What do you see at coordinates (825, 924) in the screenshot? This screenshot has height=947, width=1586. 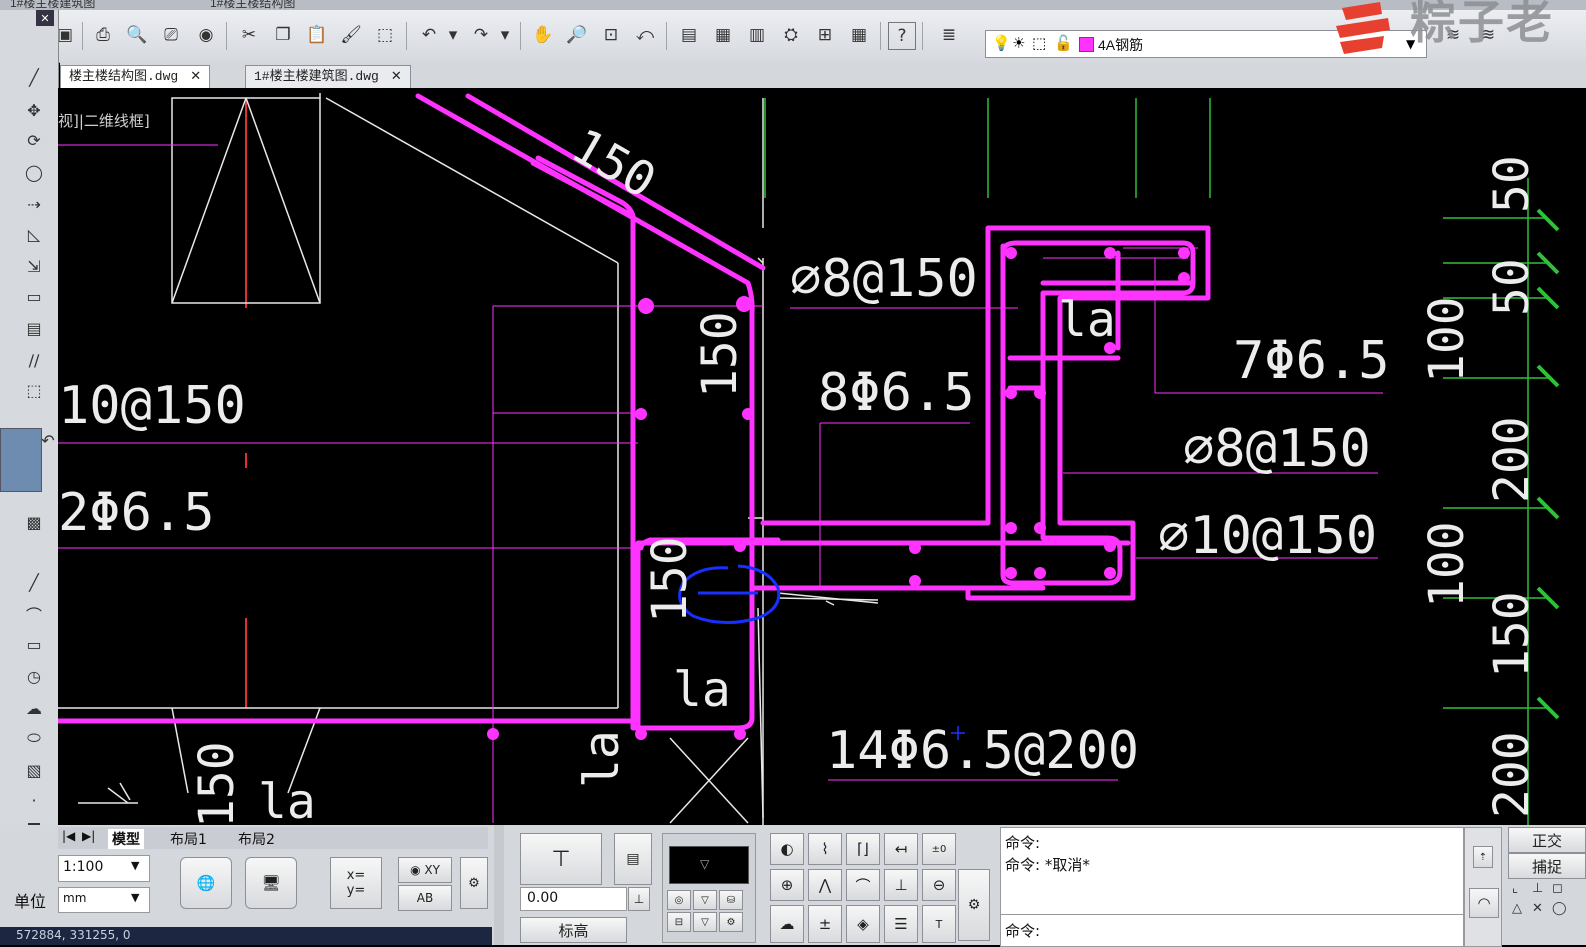 I see `plus-icon: ±` at bounding box center [825, 924].